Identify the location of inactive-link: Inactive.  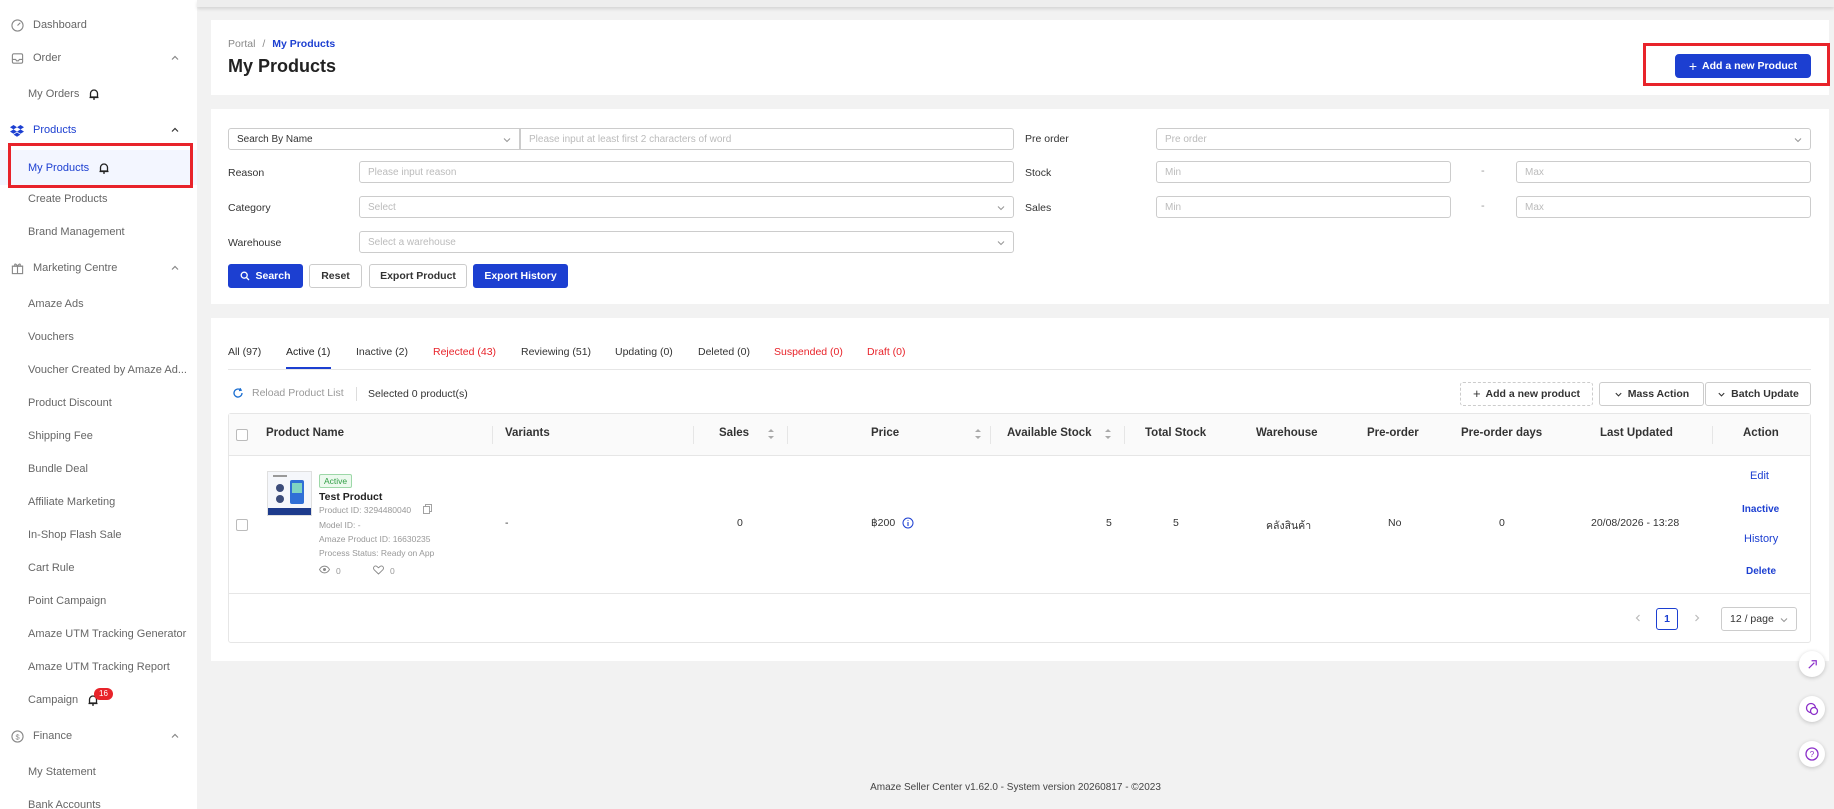
(1760, 509).